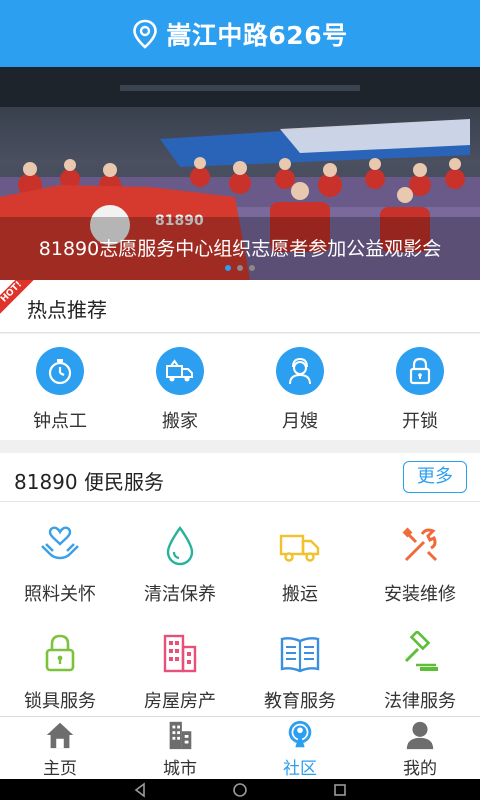 Image resolution: width=480 pixels, height=800 pixels. I want to click on carousel-dots, so click(240, 268).